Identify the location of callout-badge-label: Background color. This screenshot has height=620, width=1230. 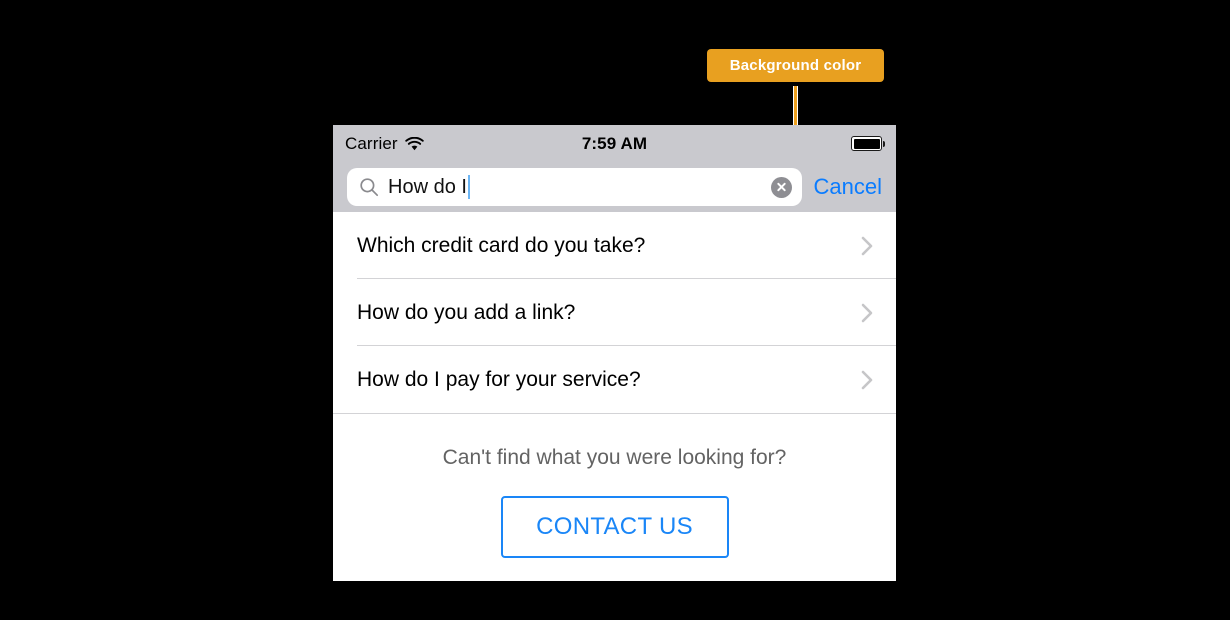
(795, 65).